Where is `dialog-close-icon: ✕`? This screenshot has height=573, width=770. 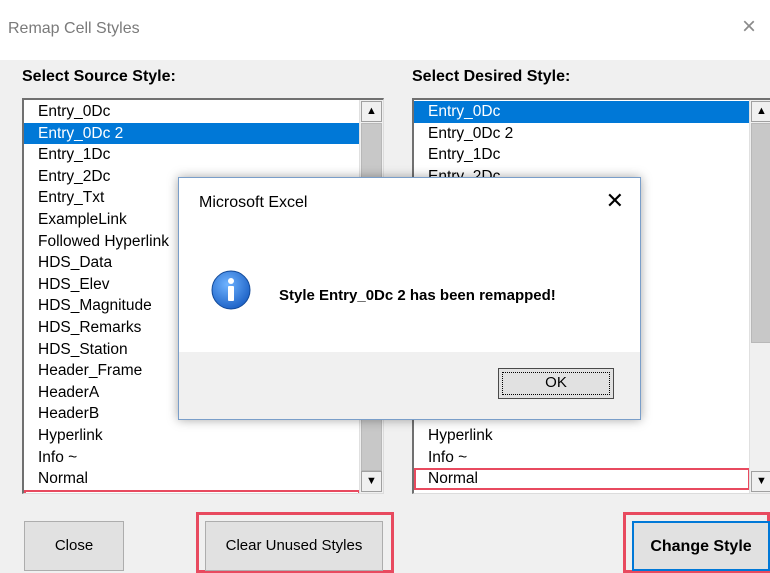 dialog-close-icon: ✕ is located at coordinates (615, 201).